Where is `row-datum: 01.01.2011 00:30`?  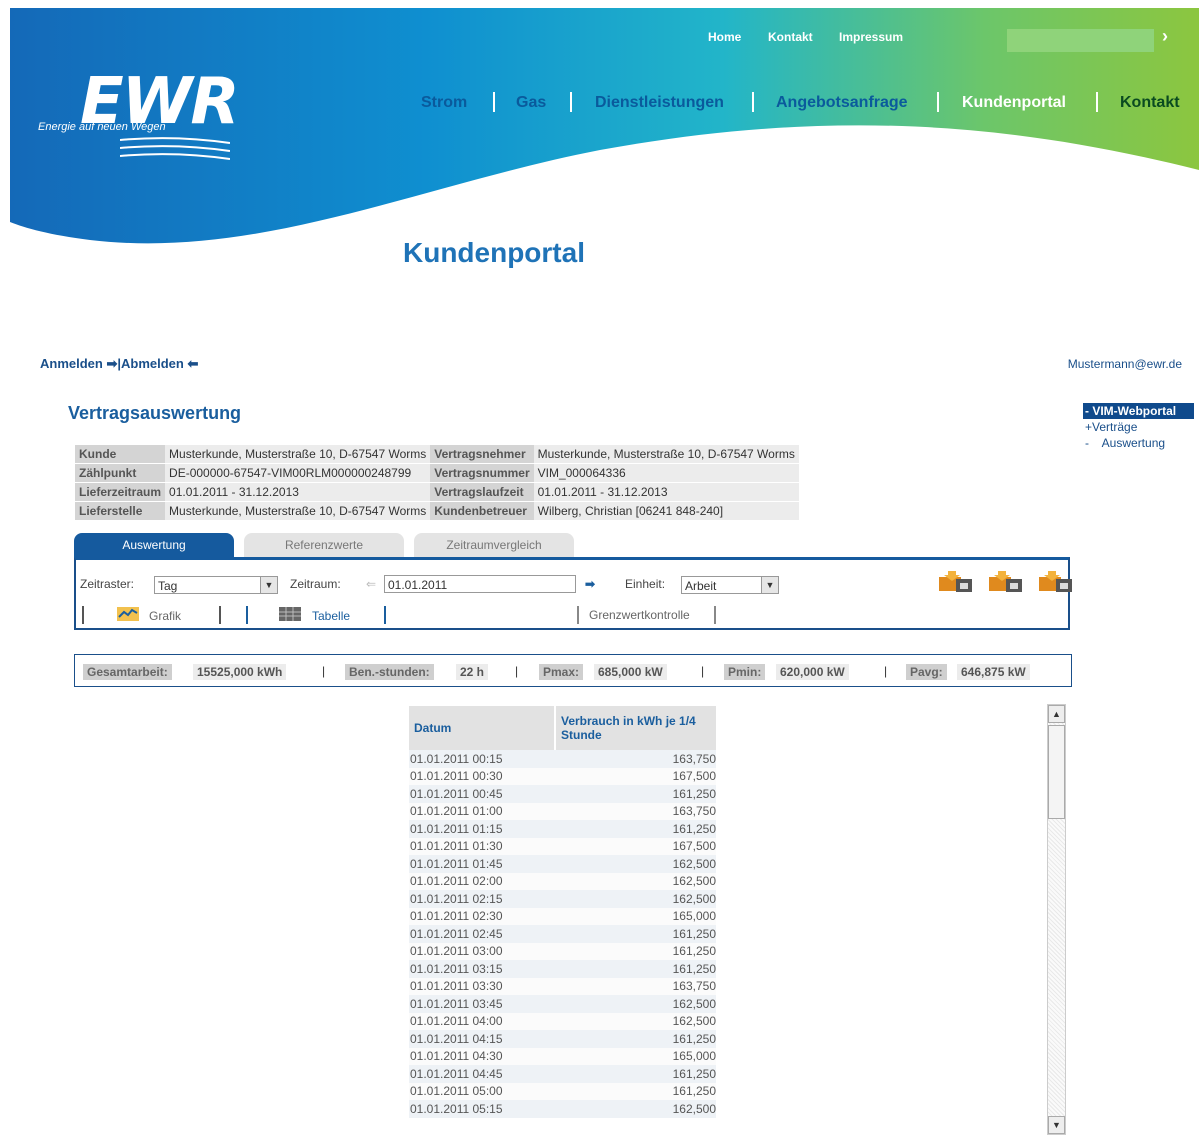 row-datum: 01.01.2011 00:30 is located at coordinates (482, 776).